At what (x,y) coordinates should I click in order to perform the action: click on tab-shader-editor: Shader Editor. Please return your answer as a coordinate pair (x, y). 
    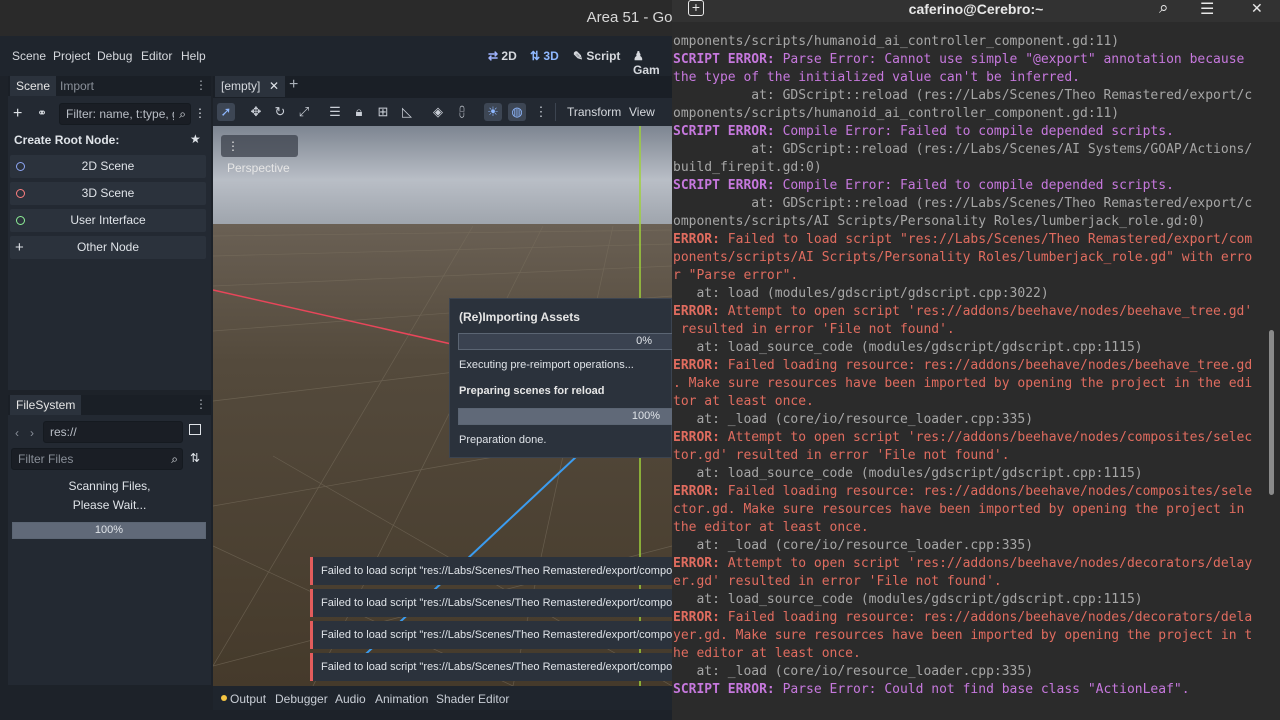
    Looking at the image, I should click on (472, 699).